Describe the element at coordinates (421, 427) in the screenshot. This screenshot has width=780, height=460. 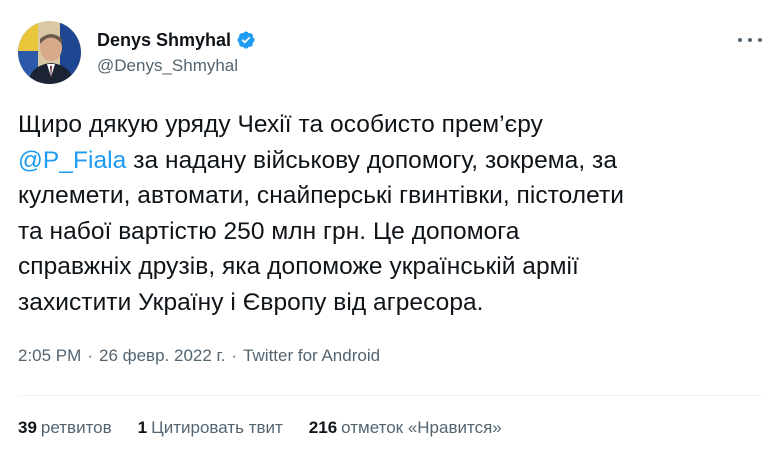
I see `likes-label: отметок «Нравится»` at that location.